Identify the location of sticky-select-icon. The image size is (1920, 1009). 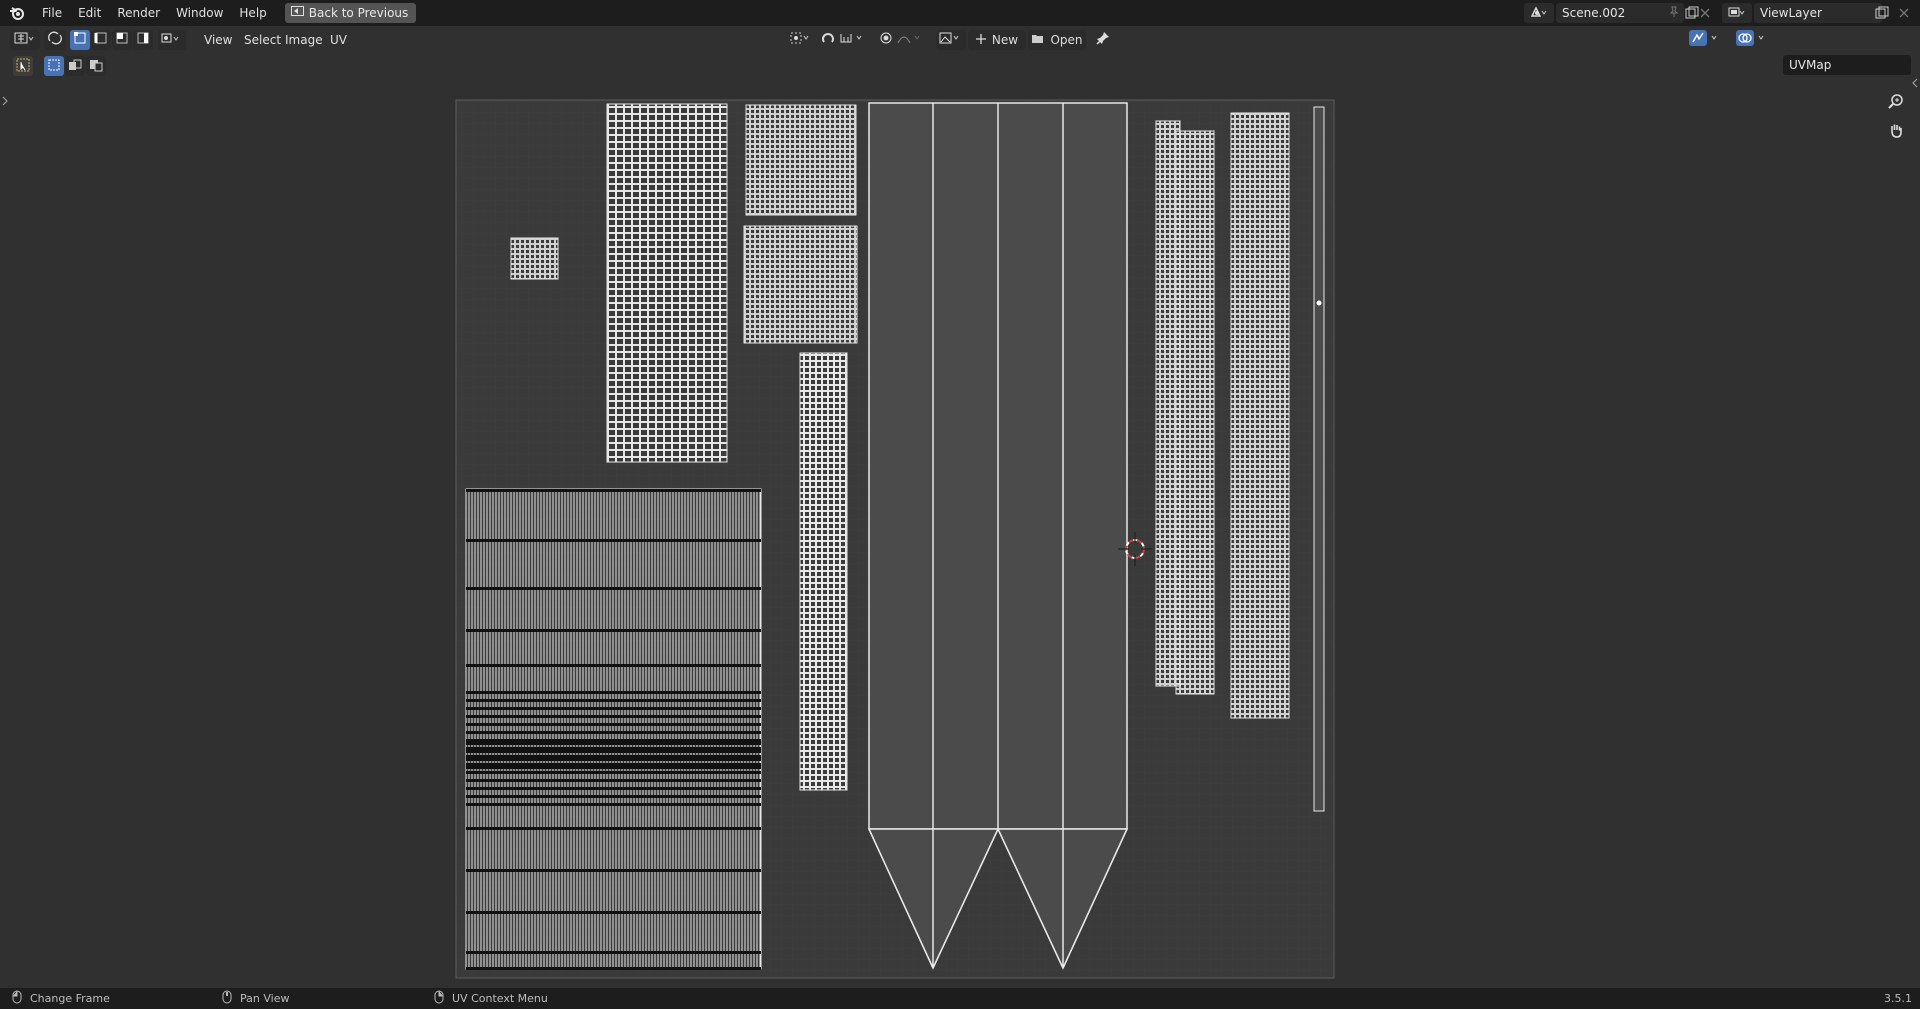
(172, 39).